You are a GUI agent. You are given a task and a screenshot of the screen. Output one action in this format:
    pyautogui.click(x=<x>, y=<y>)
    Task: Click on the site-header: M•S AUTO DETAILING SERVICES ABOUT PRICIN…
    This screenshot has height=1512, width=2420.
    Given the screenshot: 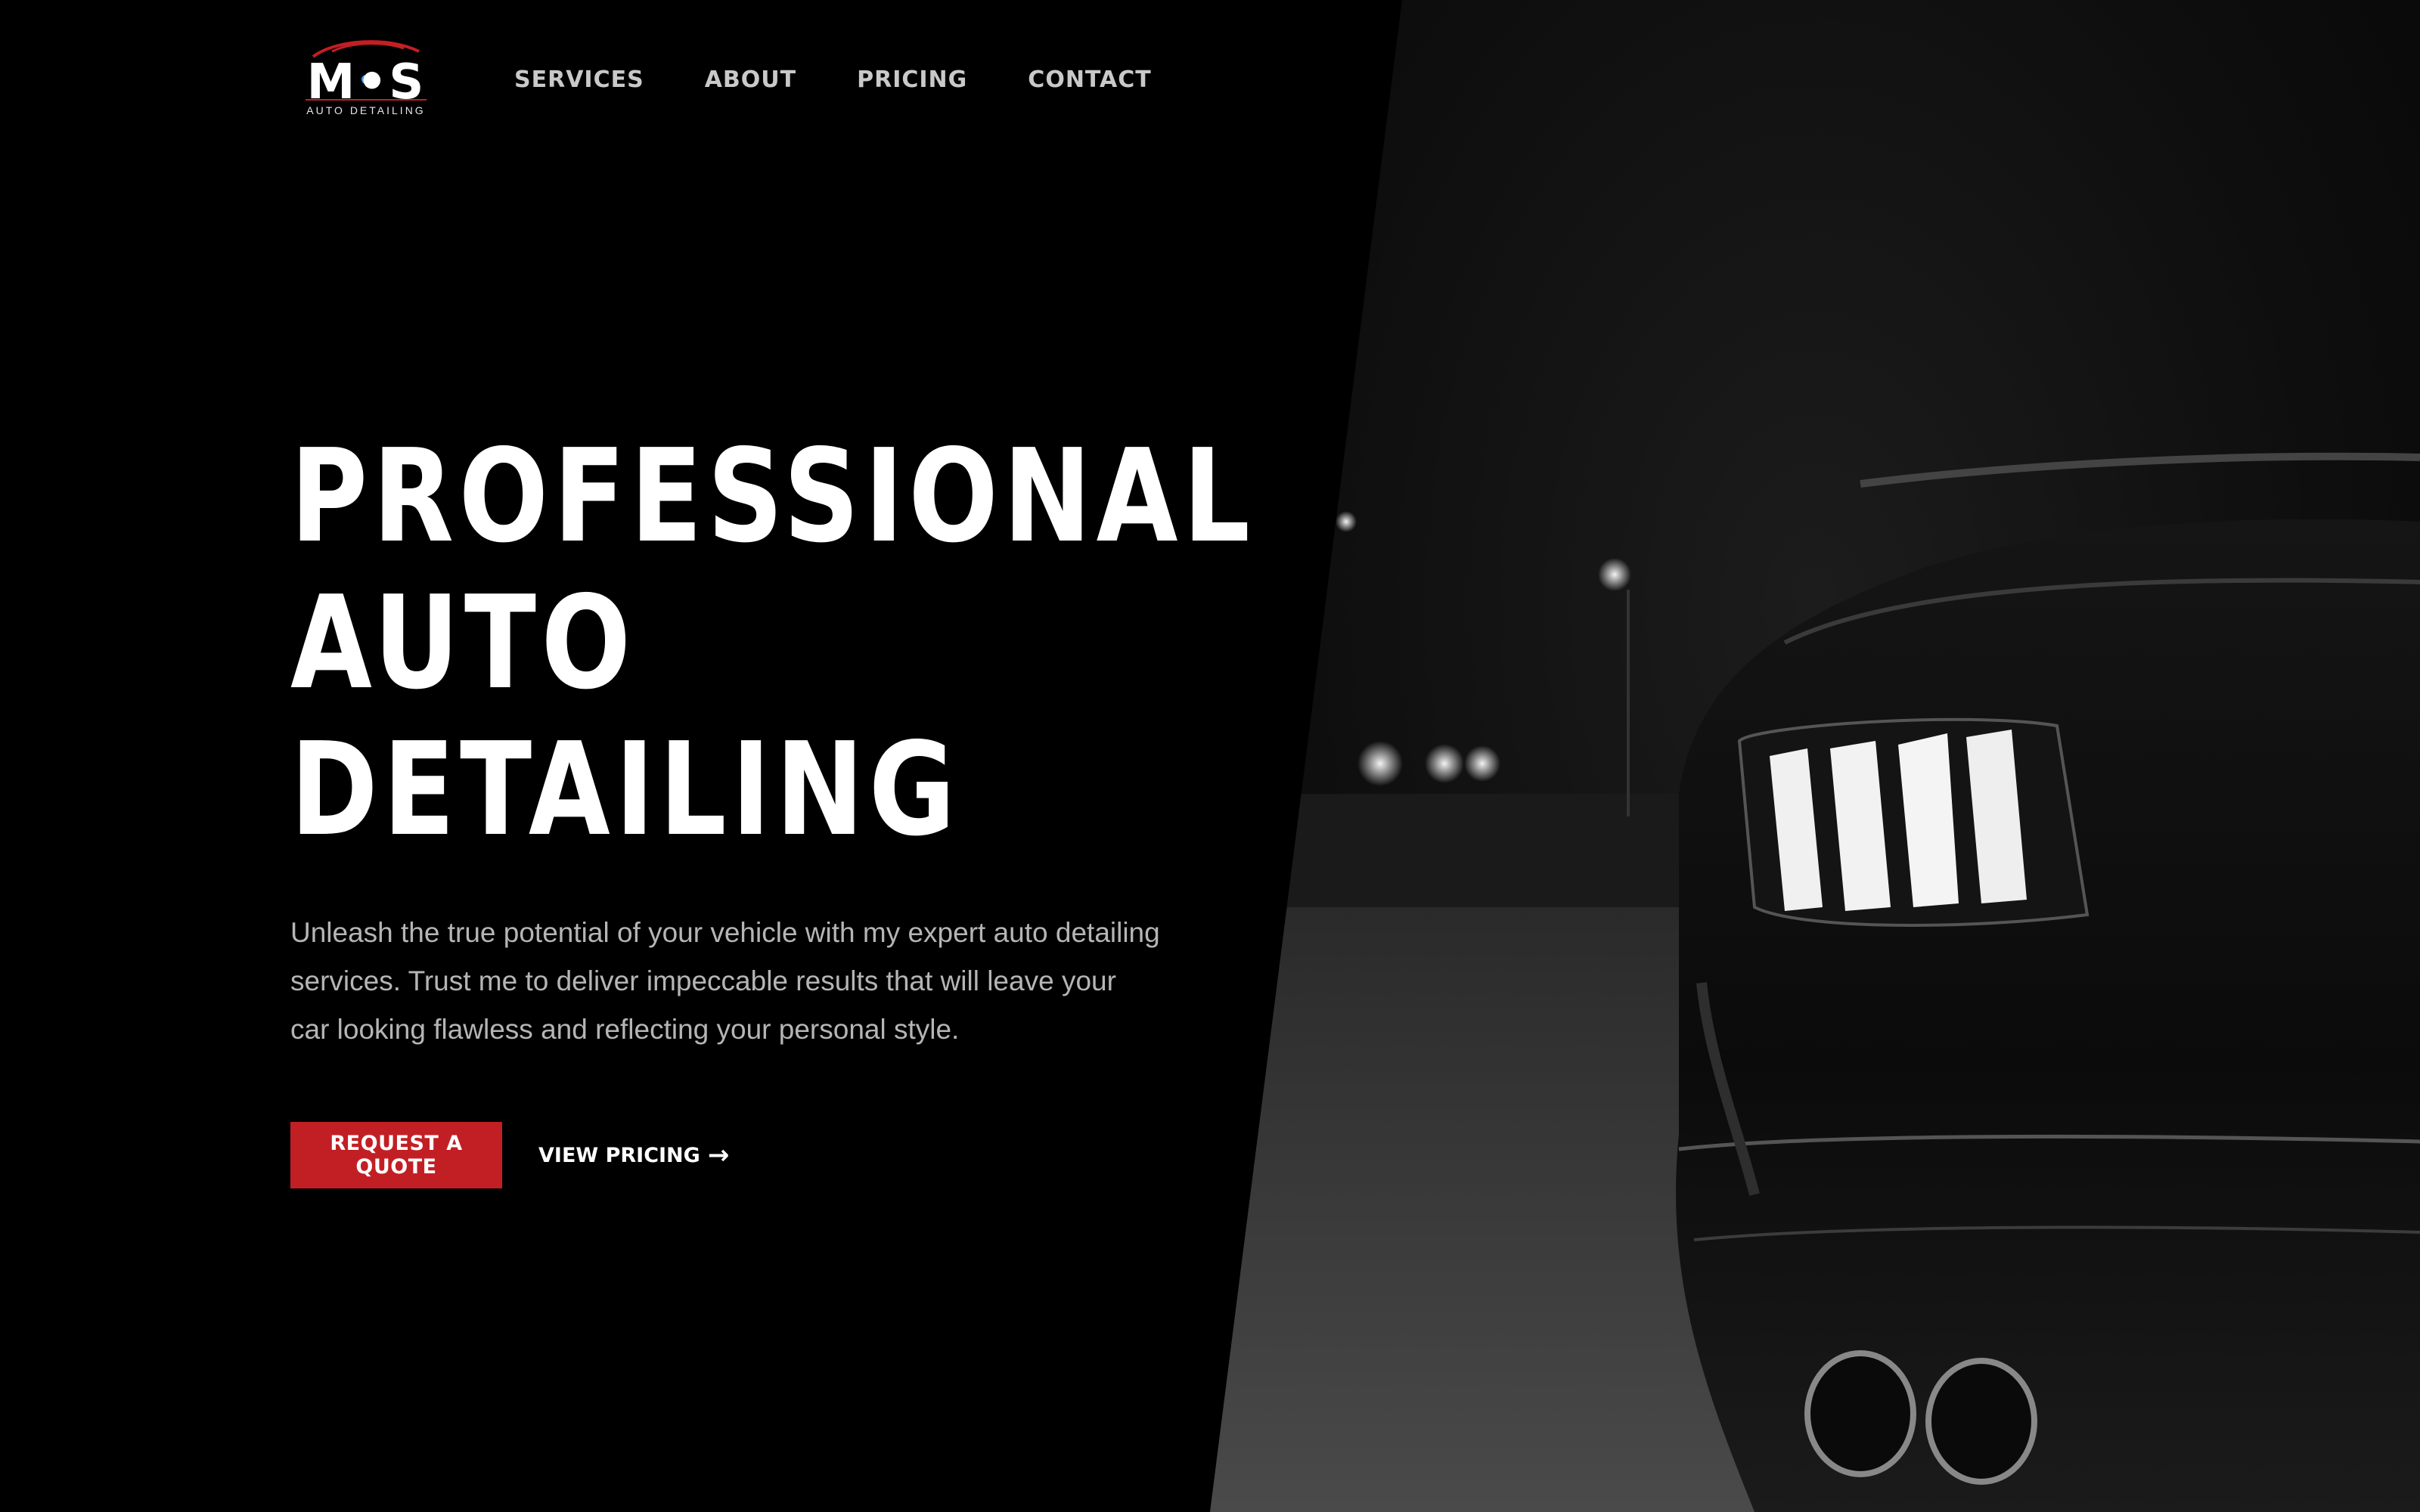 What is the action you would take?
    pyautogui.click(x=721, y=79)
    